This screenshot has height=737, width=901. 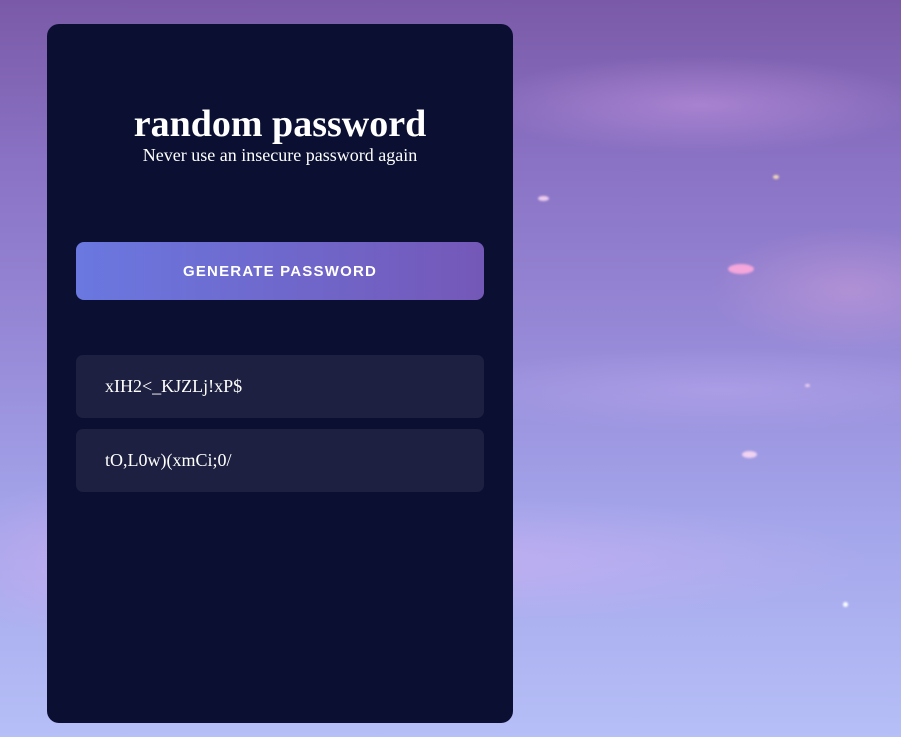 What do you see at coordinates (280, 124) in the screenshot?
I see `app-title: random password` at bounding box center [280, 124].